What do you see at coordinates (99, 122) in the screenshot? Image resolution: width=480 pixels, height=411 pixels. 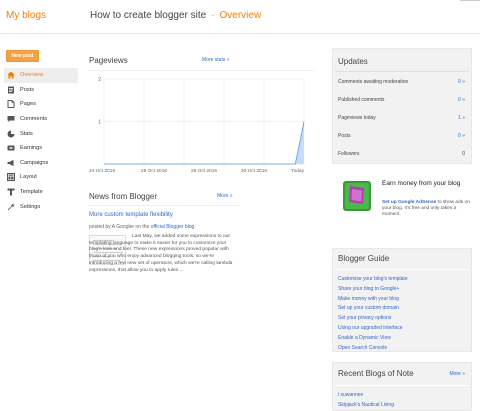 I see `chart-y-tick-label: 1` at bounding box center [99, 122].